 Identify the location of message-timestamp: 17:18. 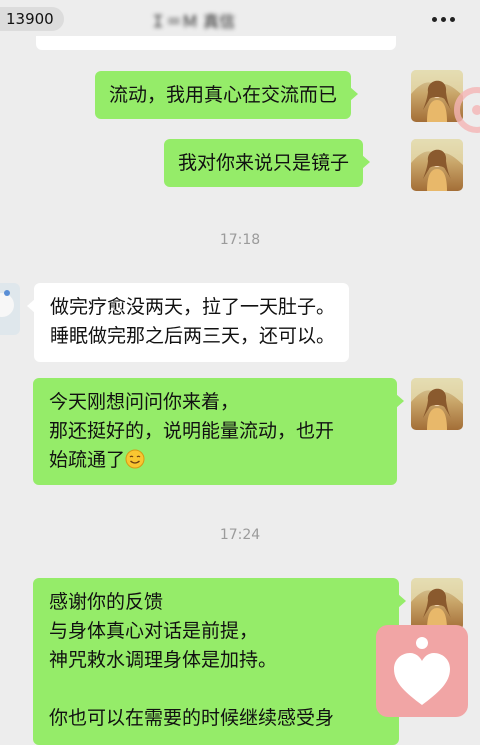
(240, 240).